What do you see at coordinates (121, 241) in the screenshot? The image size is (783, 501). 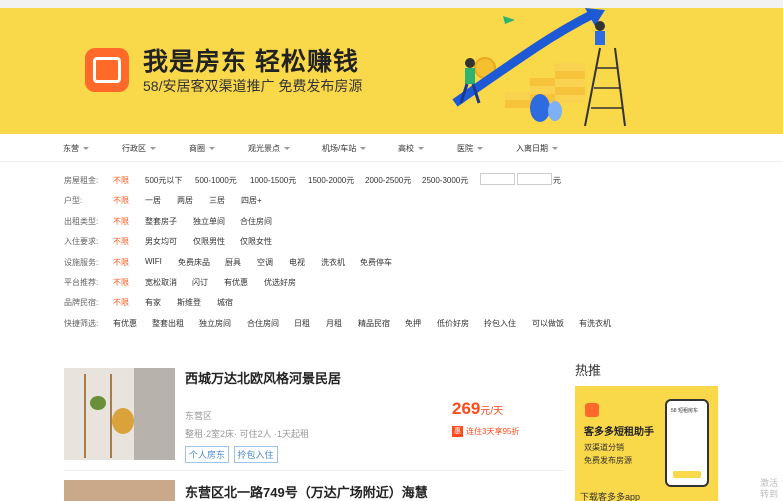 I see `check-in-option: 不限` at bounding box center [121, 241].